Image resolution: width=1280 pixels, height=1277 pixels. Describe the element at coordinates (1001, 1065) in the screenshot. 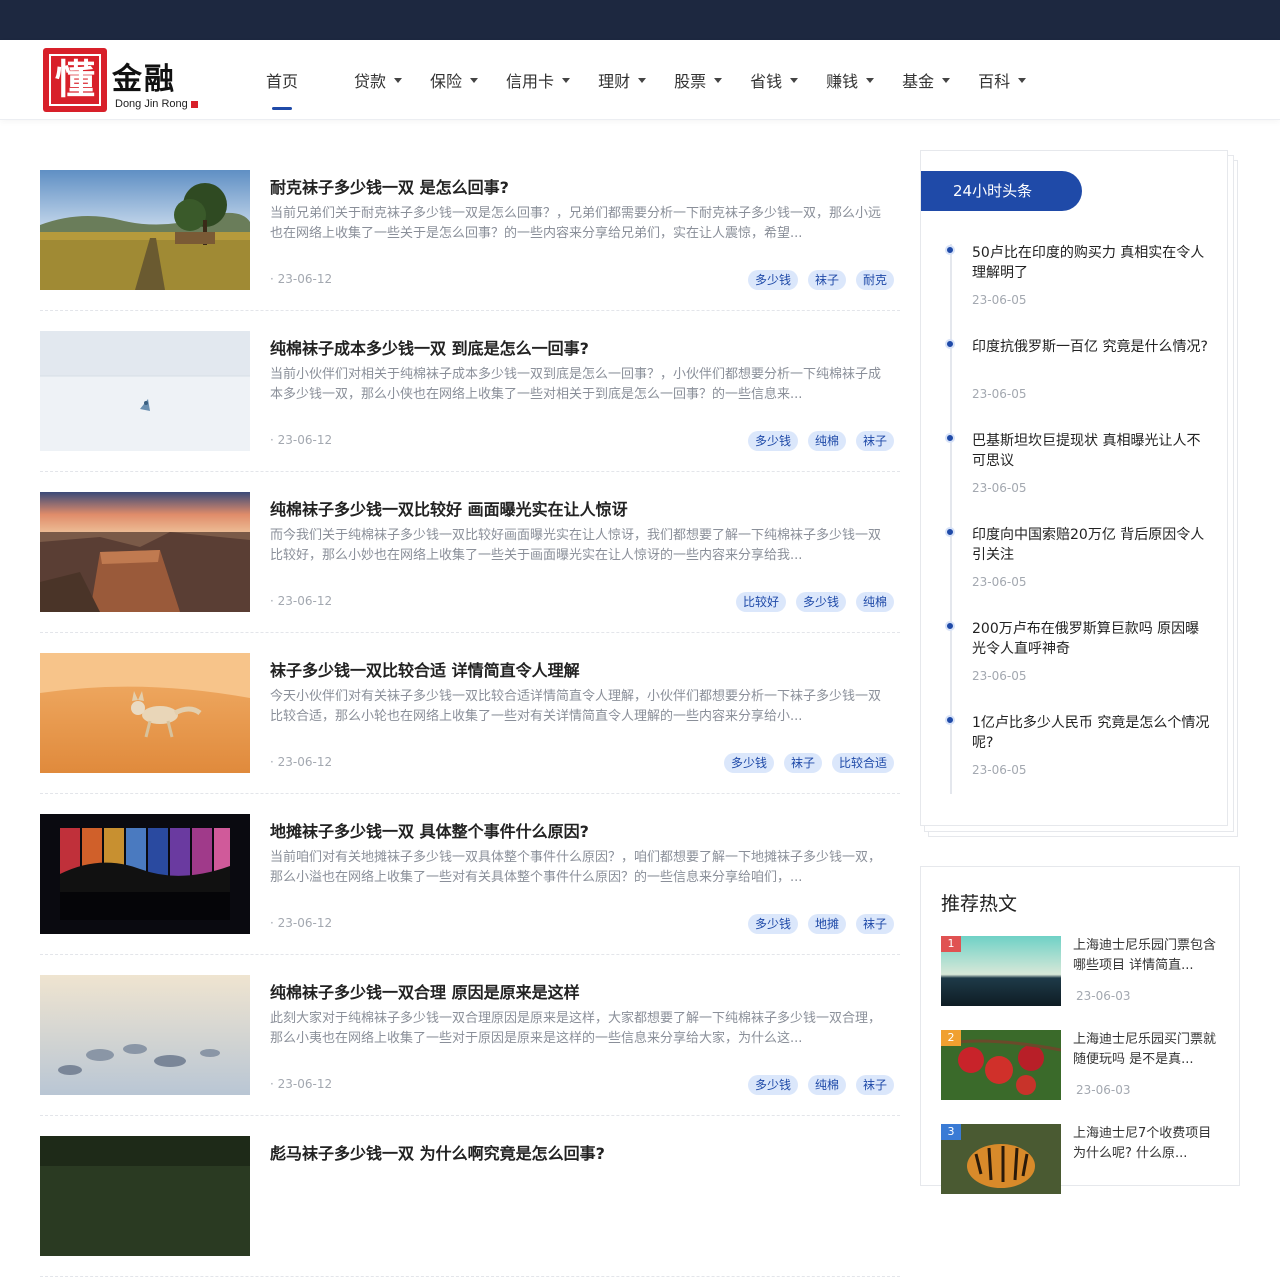

I see `recommend-thumbnail: 2` at that location.